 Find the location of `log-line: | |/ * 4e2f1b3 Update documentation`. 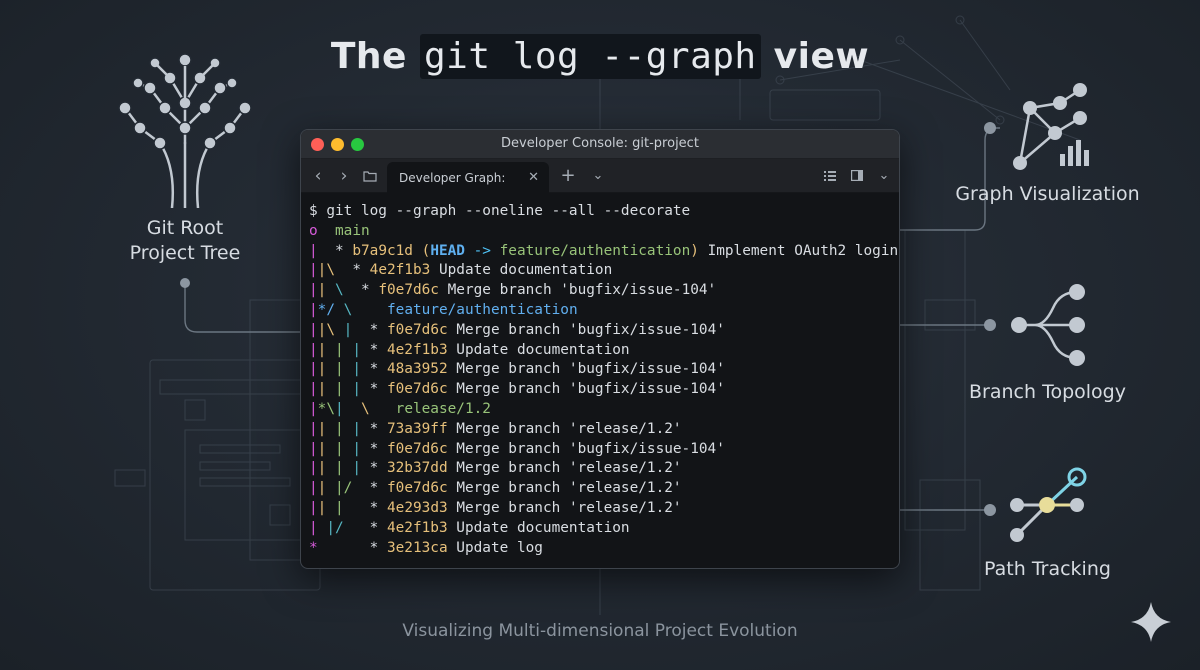

log-line: | |/ * 4e2f1b3 Update documentation is located at coordinates (604, 529).